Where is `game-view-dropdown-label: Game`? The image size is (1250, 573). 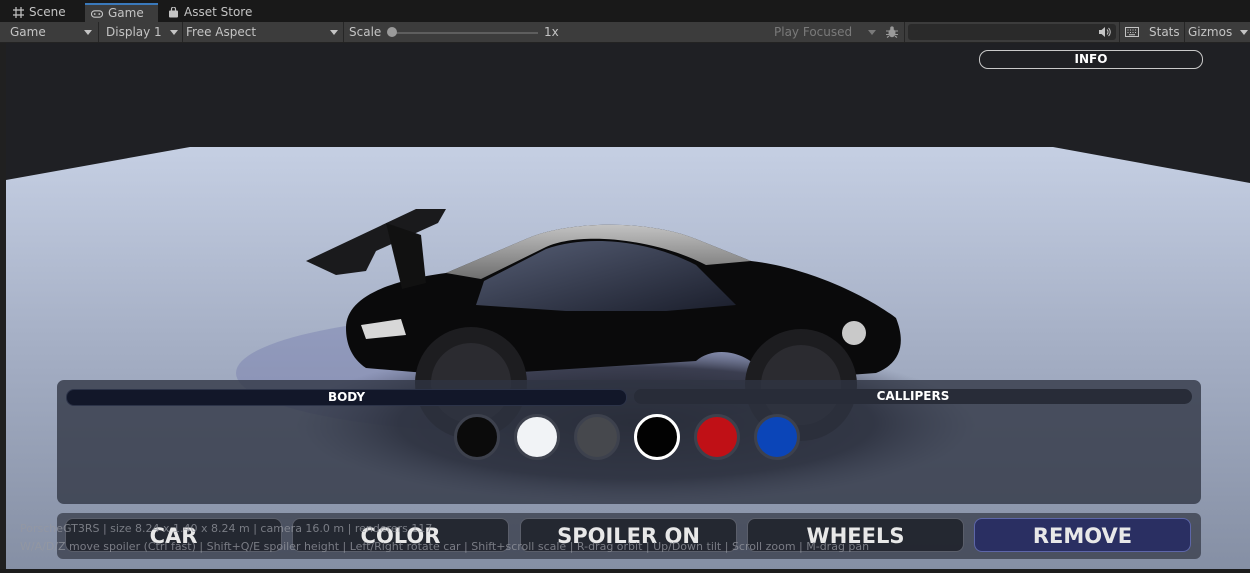 game-view-dropdown-label: Game is located at coordinates (28, 32).